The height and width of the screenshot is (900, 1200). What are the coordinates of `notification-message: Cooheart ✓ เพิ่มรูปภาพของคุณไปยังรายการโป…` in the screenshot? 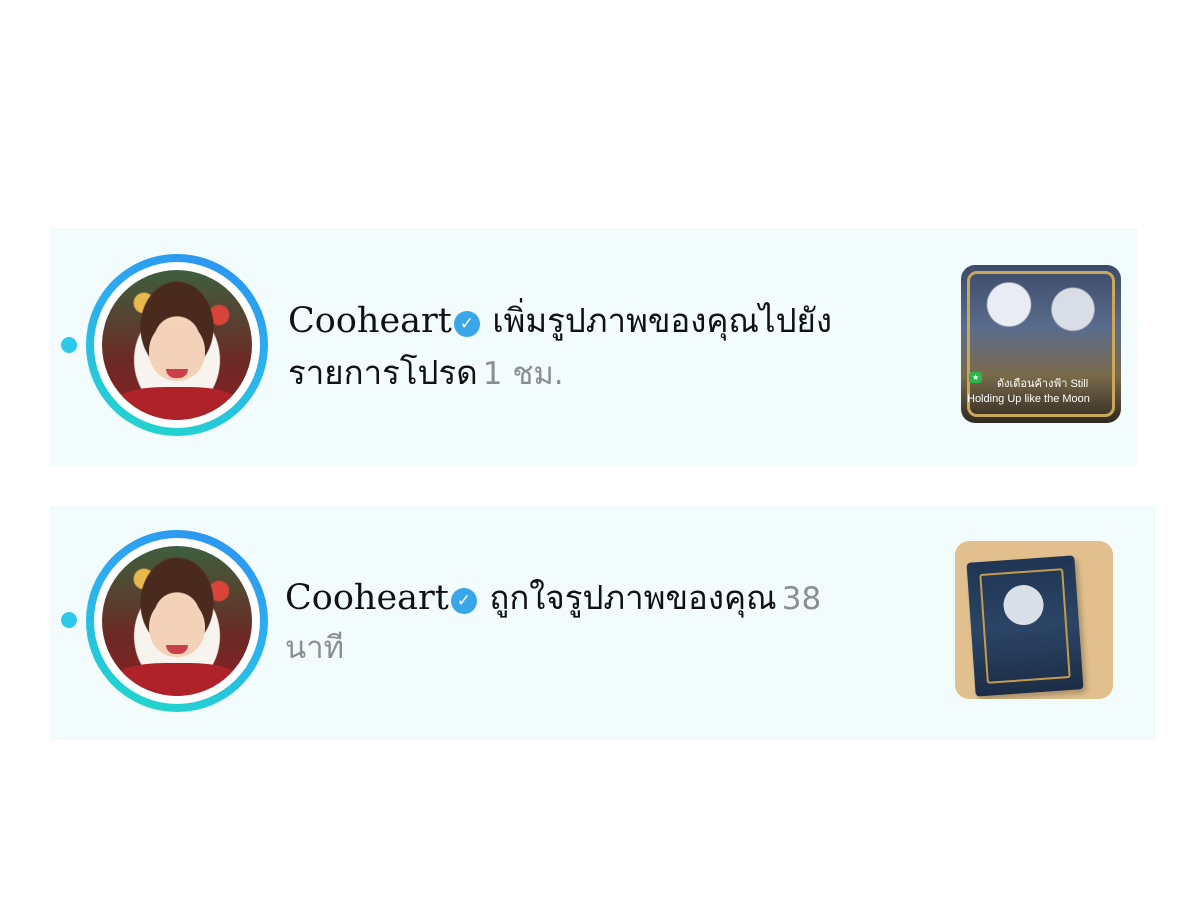 It's located at (588, 346).